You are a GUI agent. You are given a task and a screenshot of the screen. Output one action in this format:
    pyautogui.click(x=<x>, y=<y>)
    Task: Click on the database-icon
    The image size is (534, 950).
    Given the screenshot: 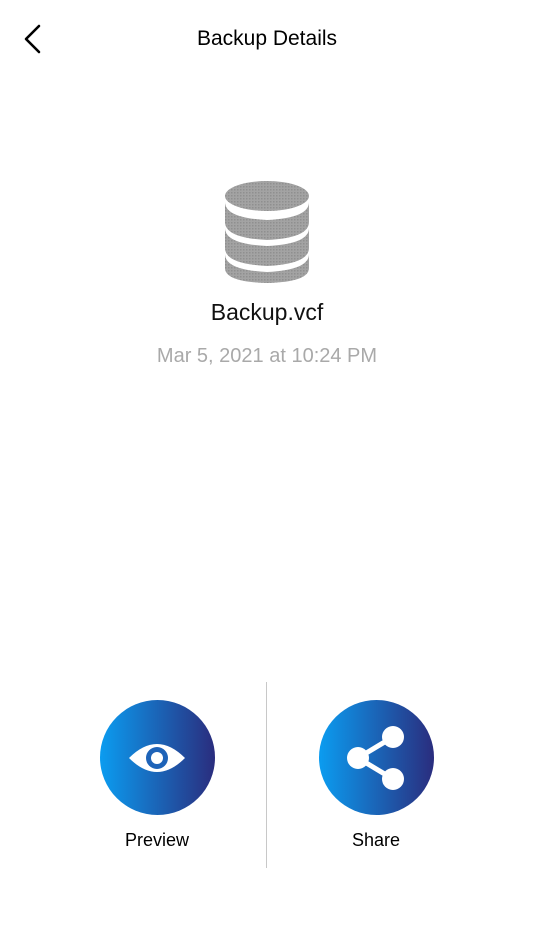 What is the action you would take?
    pyautogui.click(x=267, y=232)
    